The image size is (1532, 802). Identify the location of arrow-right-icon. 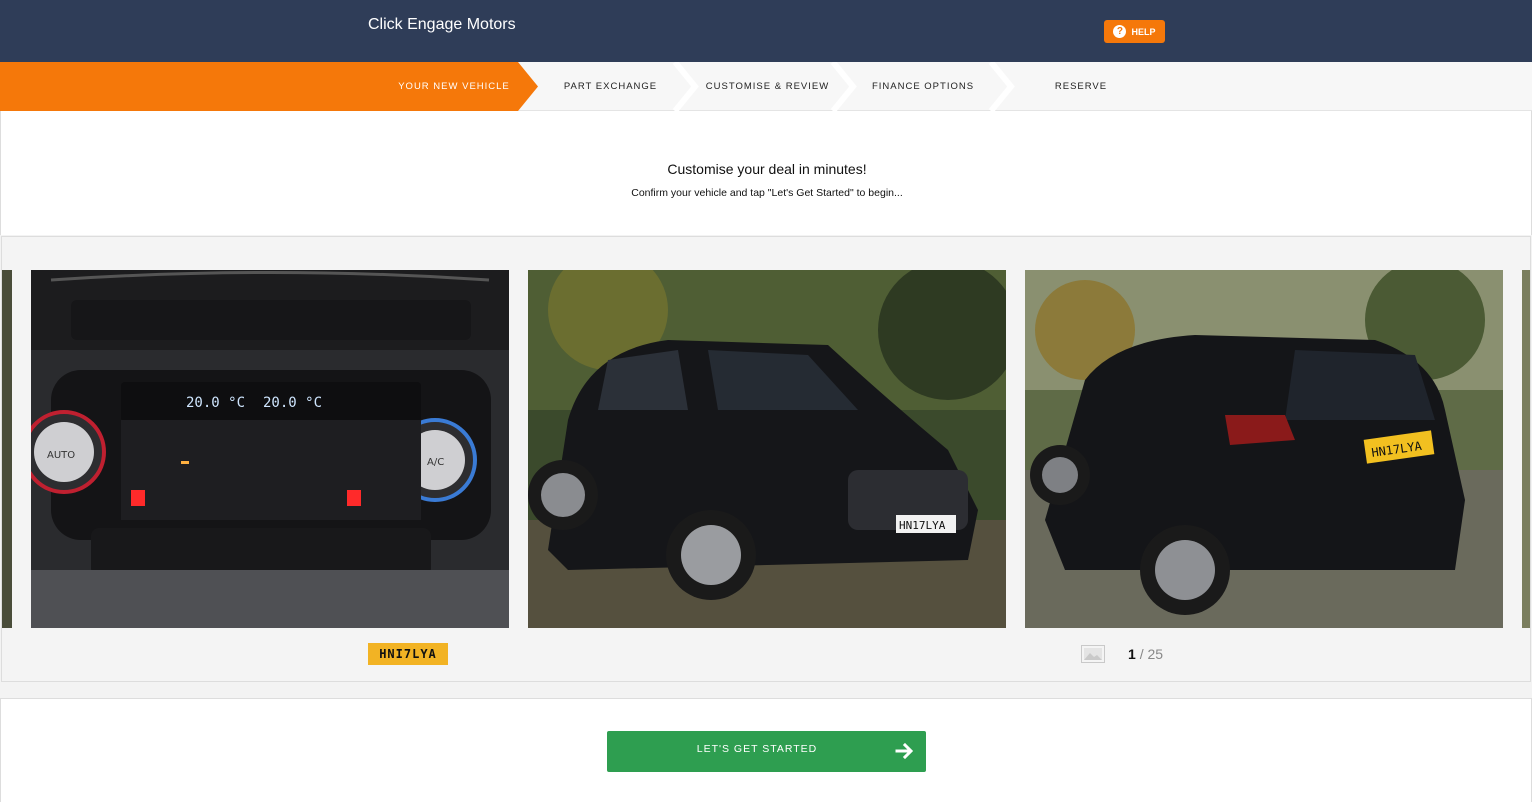
(904, 751).